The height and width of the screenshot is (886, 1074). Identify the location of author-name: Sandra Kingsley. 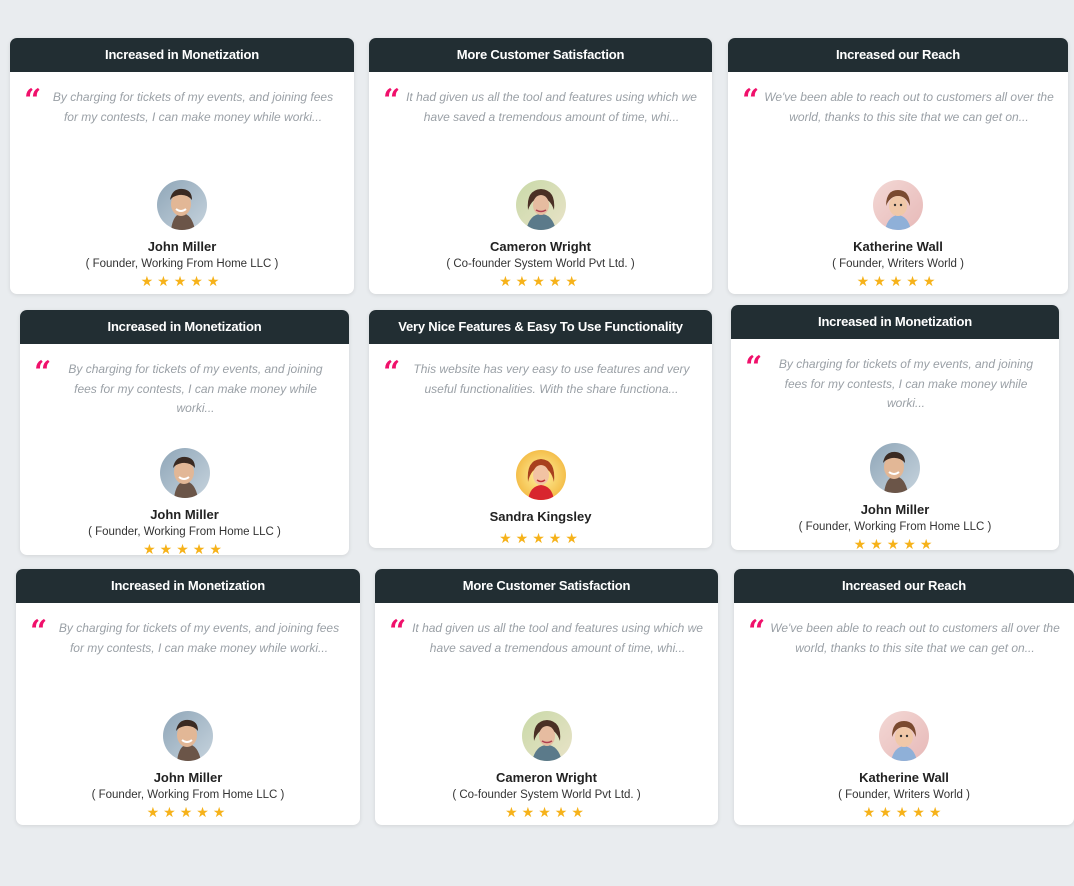
(540, 516).